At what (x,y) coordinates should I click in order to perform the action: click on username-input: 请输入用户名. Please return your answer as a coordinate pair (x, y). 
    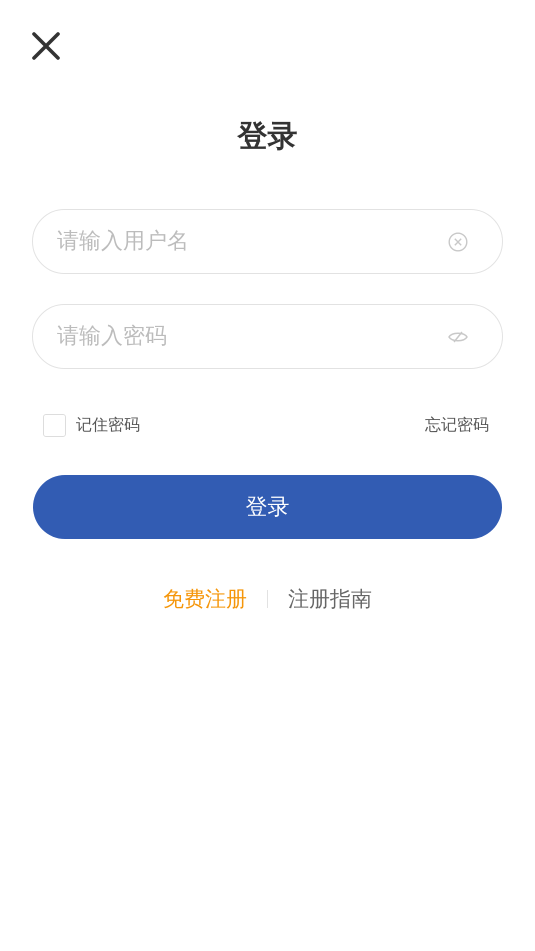
    Looking at the image, I should click on (251, 241).